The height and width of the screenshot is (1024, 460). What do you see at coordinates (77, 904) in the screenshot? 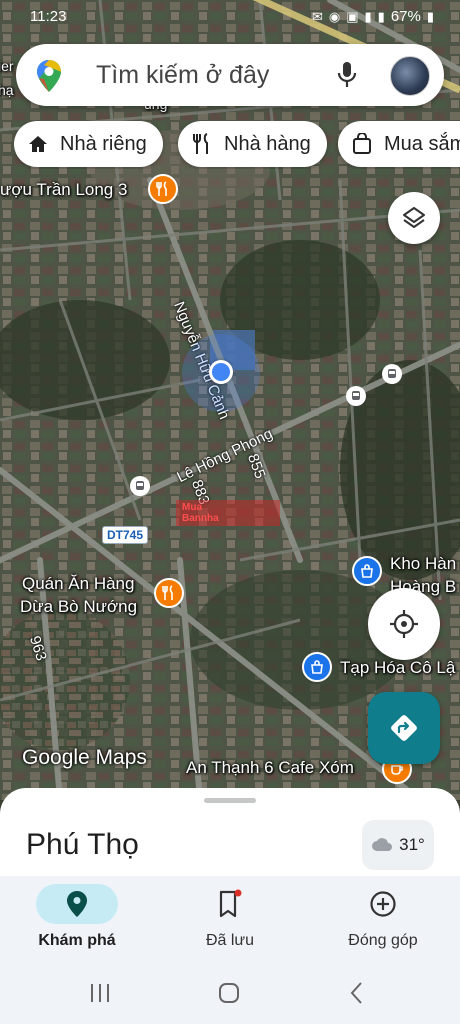
I see `explore-pin-icon` at bounding box center [77, 904].